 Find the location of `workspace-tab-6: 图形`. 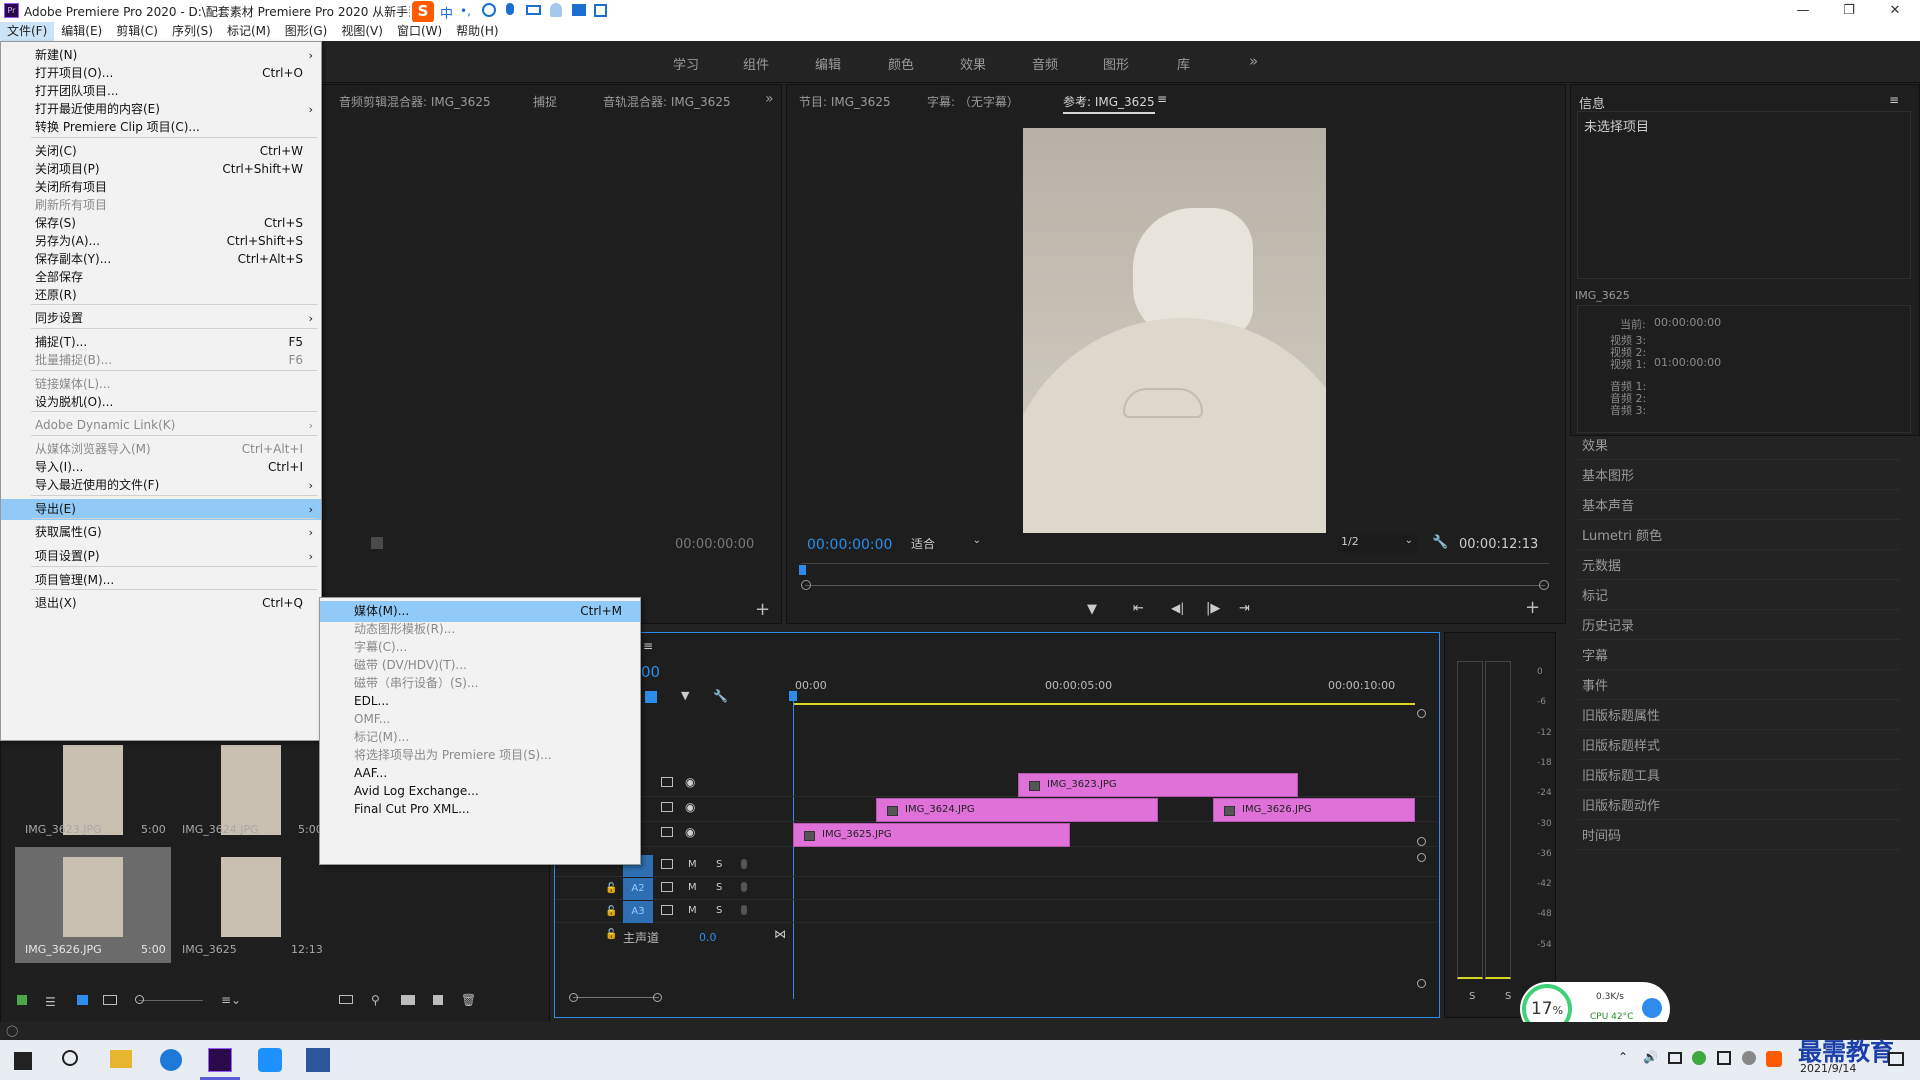

workspace-tab-6: 图形 is located at coordinates (1116, 63).